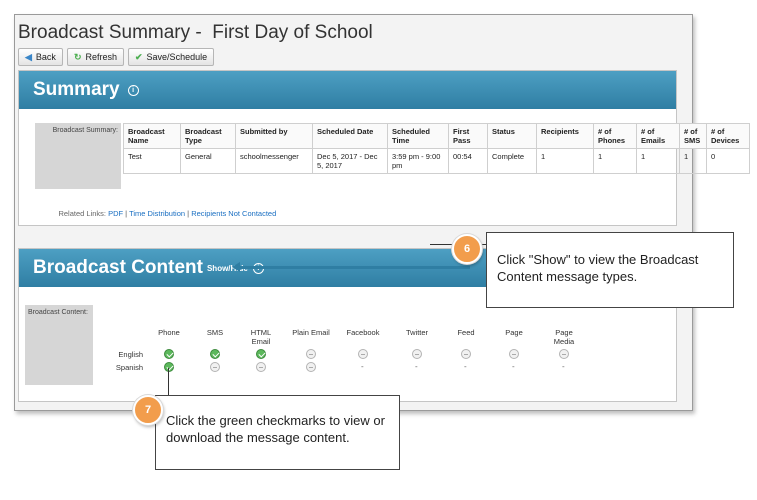 The width and height of the screenshot is (757, 500). What do you see at coordinates (565, 136) in the screenshot?
I see `column-header: Recipients` at bounding box center [565, 136].